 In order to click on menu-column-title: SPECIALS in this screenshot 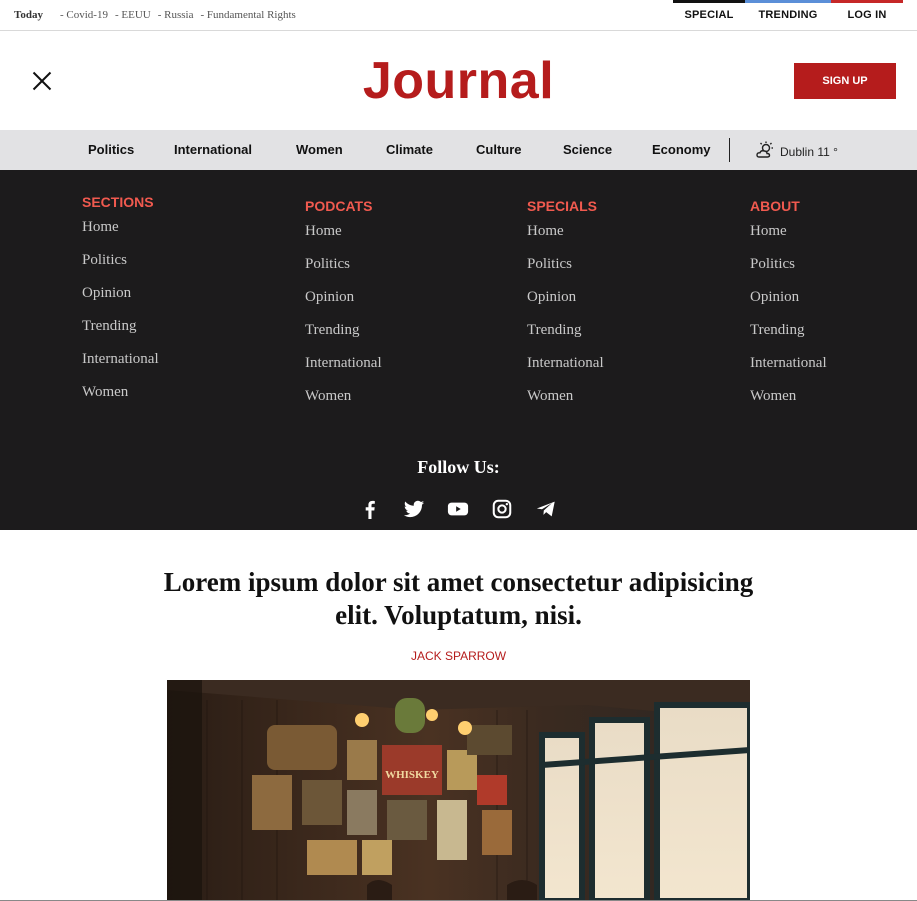, I will do `click(562, 206)`.